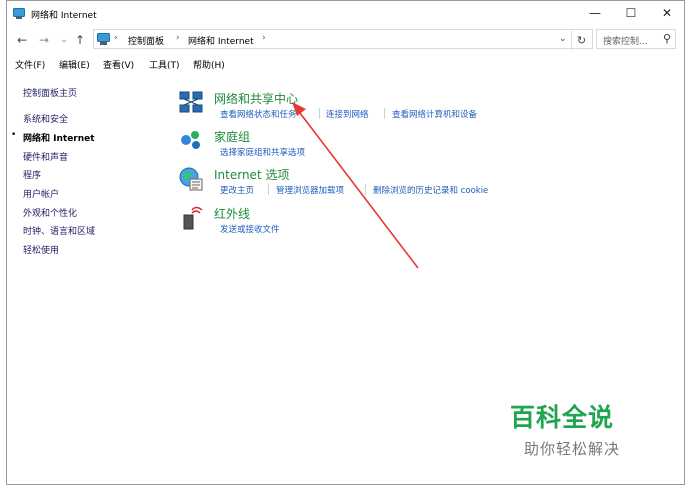 This screenshot has height=491, width=692. Describe the element at coordinates (343, 40) in the screenshot. I see `address-bar: › 控制面板 › 网络和 Internet › ⌄ ↻` at that location.